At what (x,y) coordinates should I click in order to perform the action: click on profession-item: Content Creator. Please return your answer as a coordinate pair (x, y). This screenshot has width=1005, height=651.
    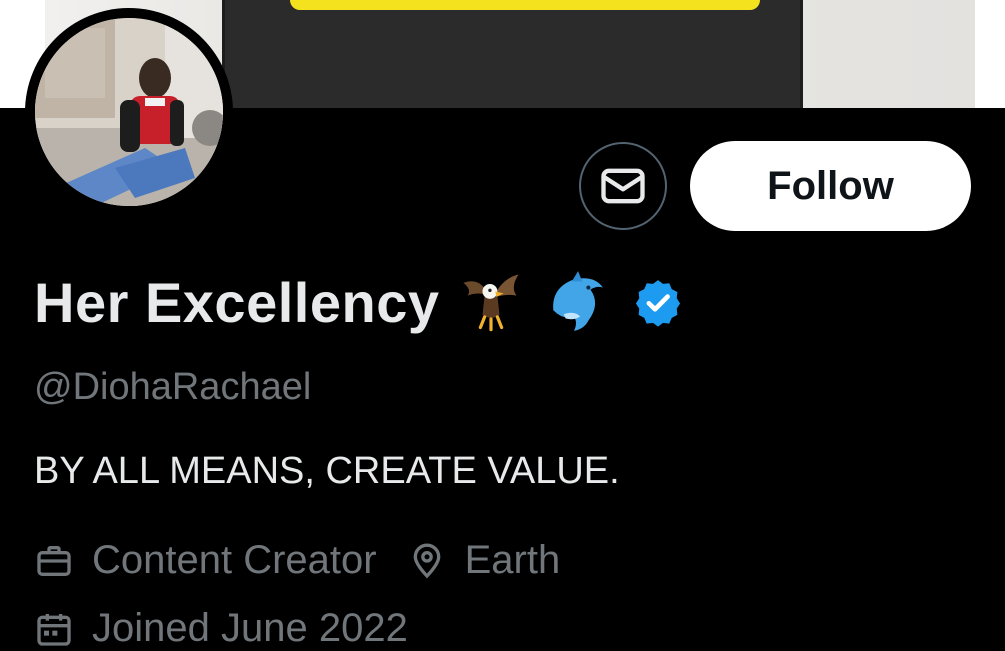
    Looking at the image, I should click on (205, 560).